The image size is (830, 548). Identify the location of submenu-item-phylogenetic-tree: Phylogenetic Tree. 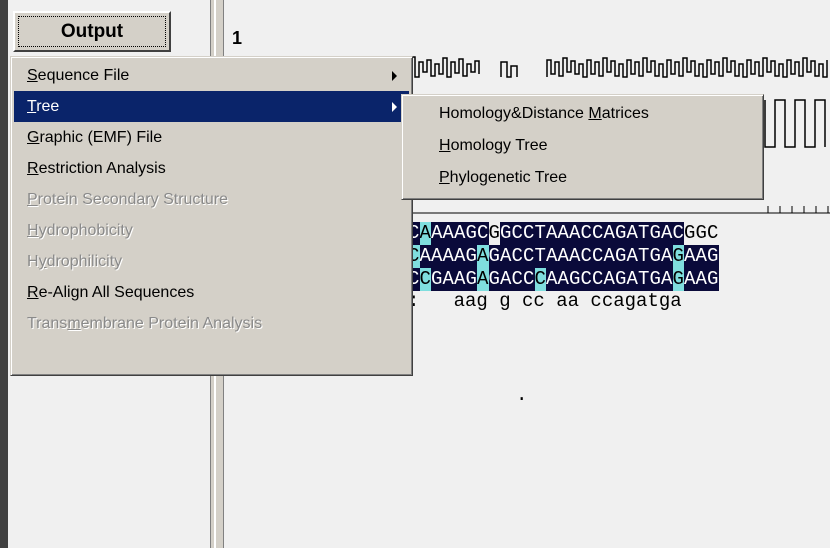
(582, 178).